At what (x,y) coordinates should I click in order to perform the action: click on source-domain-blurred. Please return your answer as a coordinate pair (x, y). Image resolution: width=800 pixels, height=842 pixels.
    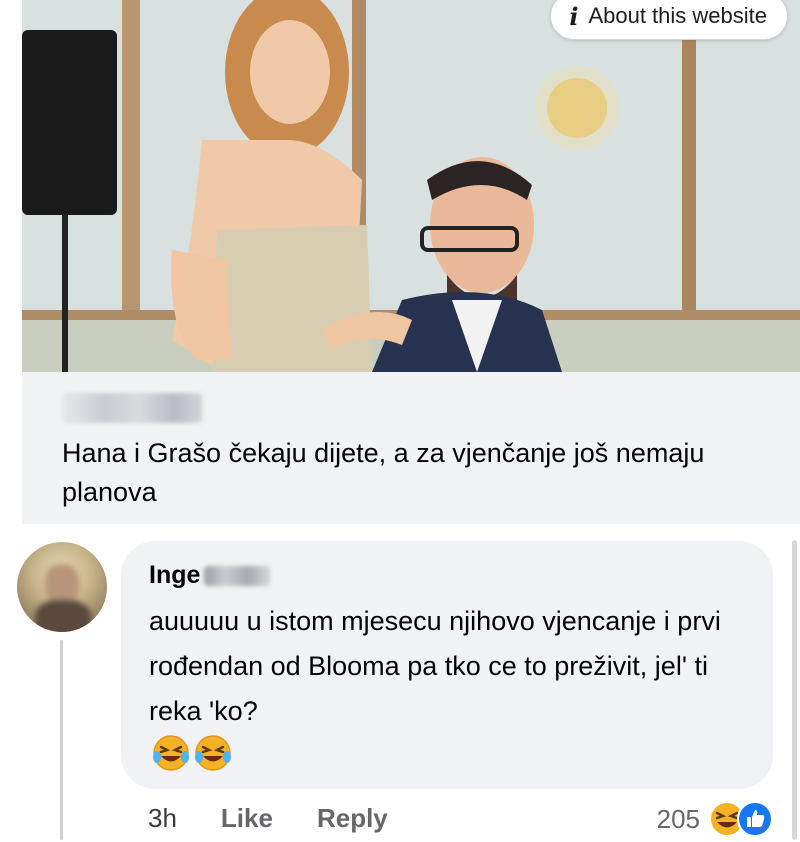
    Looking at the image, I should click on (132, 408).